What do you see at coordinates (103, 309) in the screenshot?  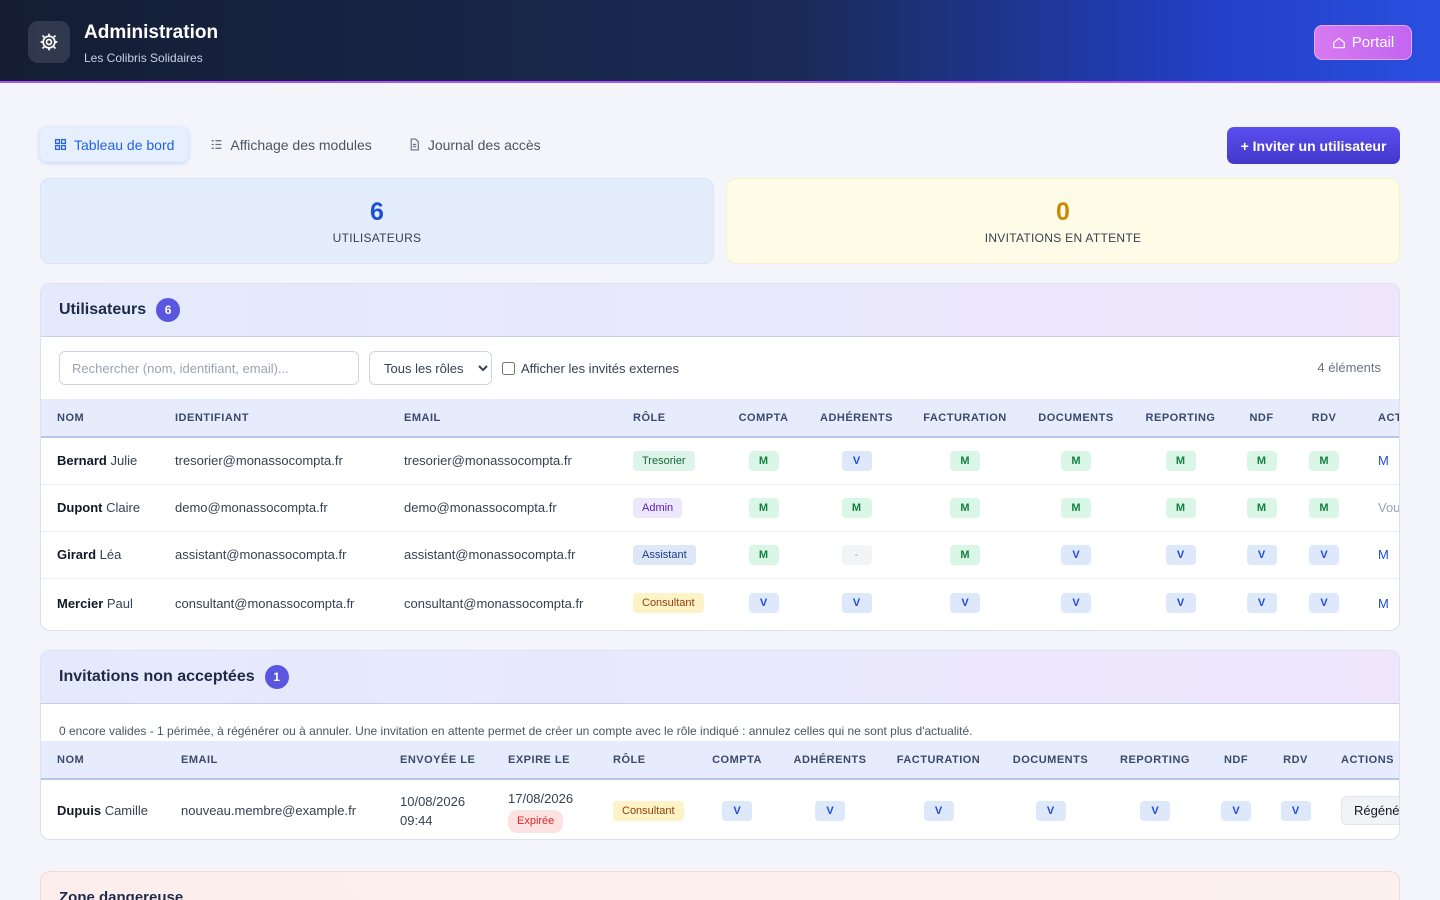 I see `users-panel-title: Utilisateurs` at bounding box center [103, 309].